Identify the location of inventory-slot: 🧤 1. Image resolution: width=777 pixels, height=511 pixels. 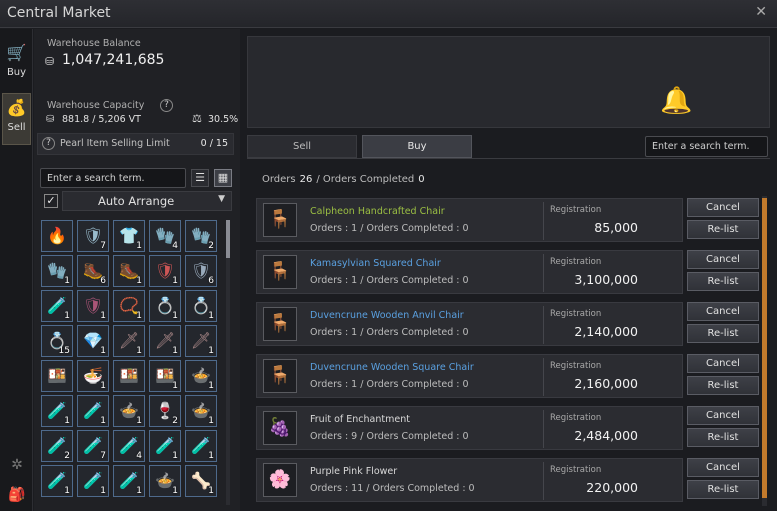
(57, 271).